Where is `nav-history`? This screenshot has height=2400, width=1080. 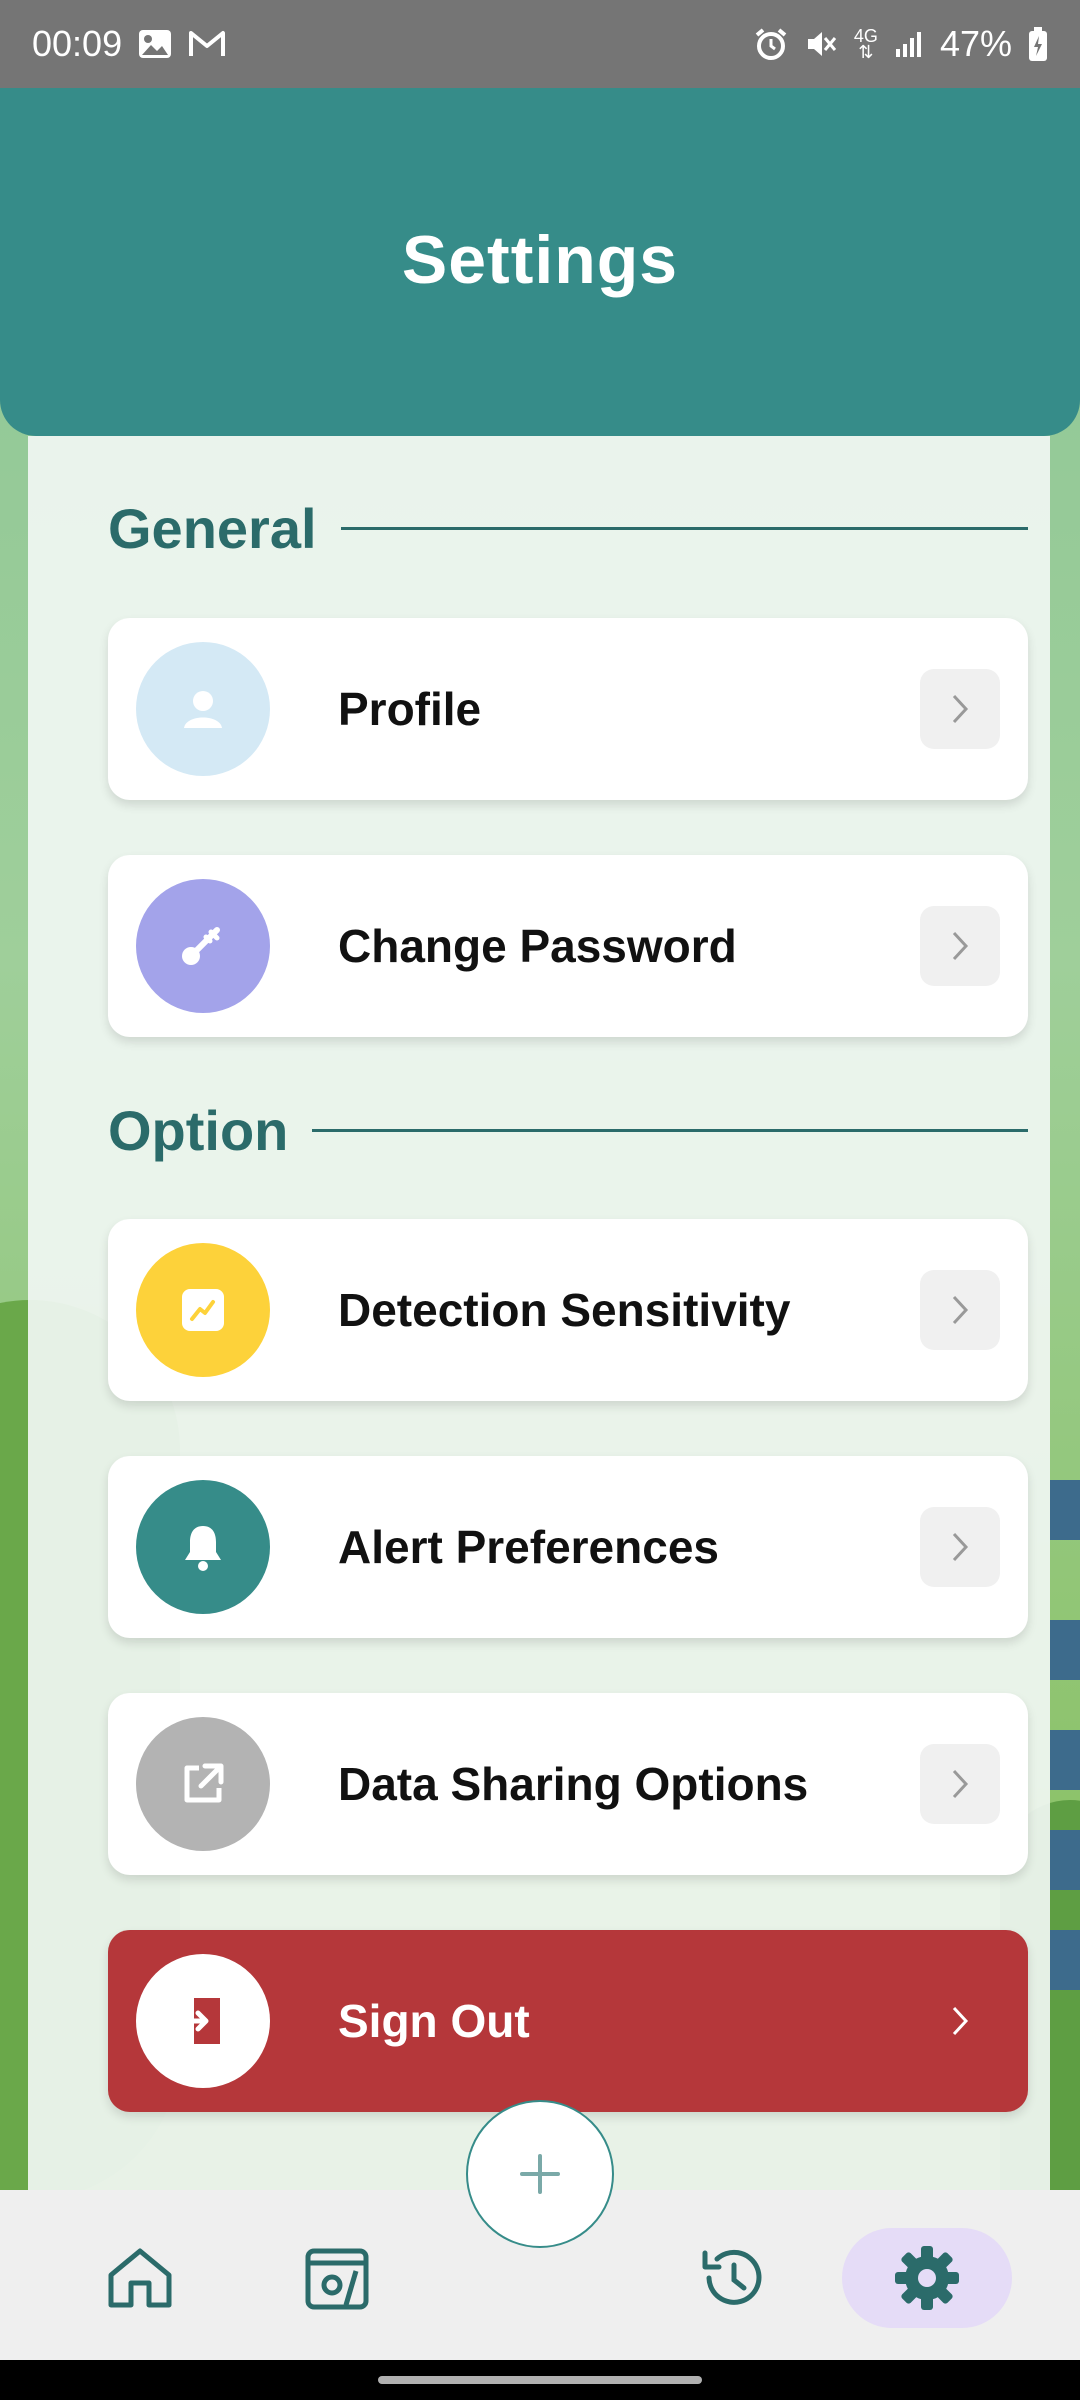 nav-history is located at coordinates (732, 2278).